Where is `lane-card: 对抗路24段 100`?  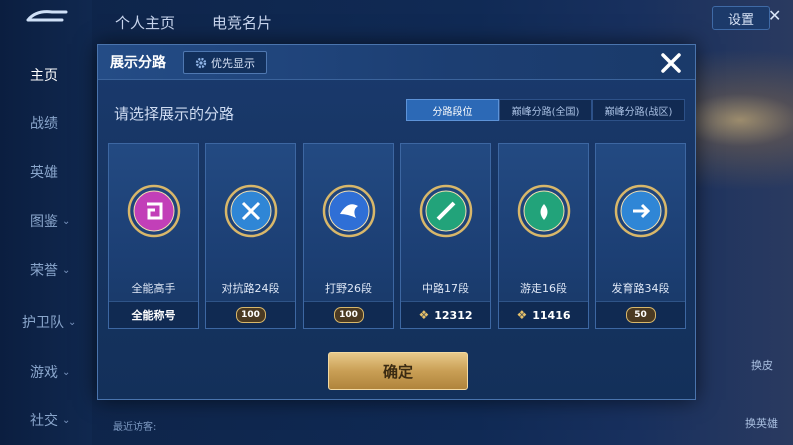
lane-card: 对抗路24段 100 is located at coordinates (250, 236).